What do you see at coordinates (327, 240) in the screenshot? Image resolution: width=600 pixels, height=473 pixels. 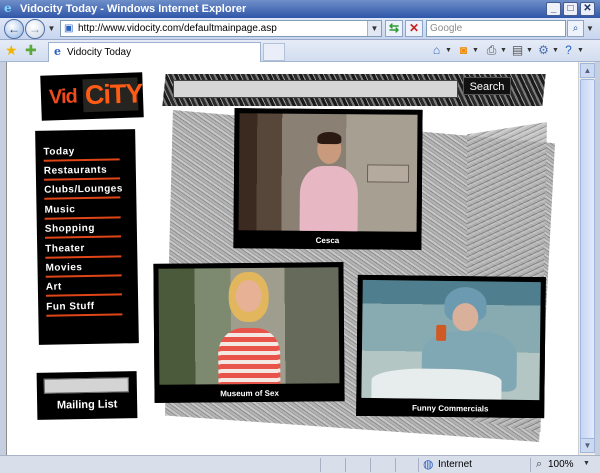 I see `video-caption: Cesca` at bounding box center [327, 240].